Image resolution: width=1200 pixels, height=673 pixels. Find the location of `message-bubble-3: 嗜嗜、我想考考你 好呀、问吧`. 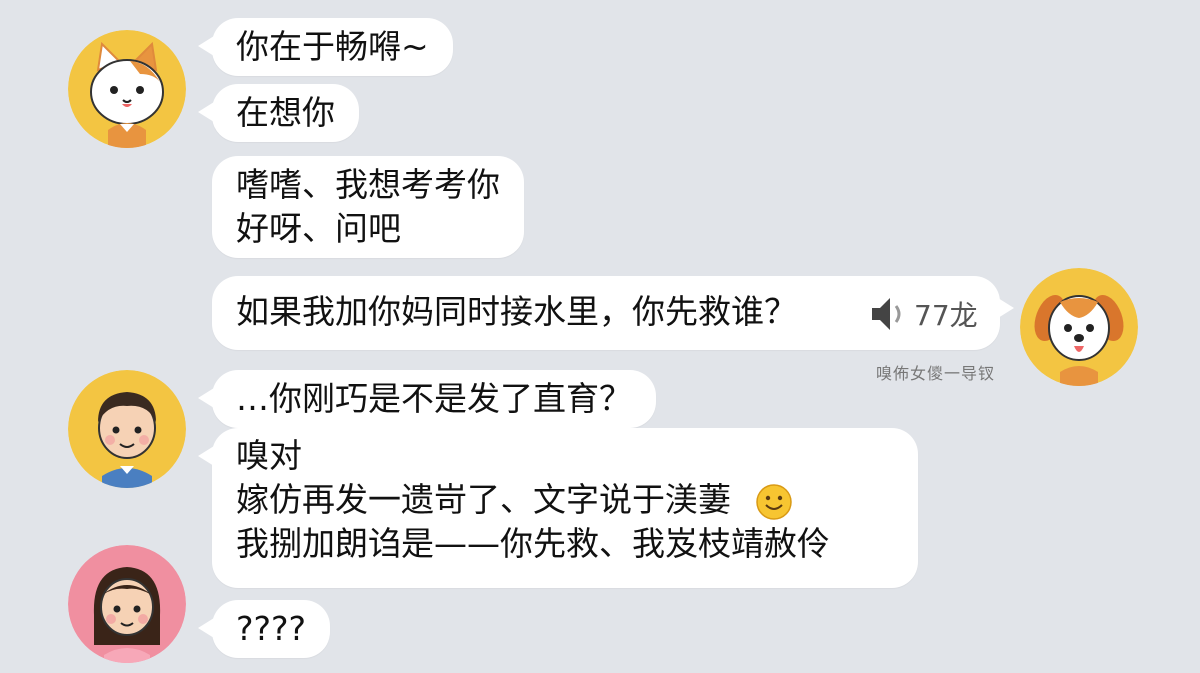

message-bubble-3: 嗜嗜、我想考考你 好呀、问吧 is located at coordinates (368, 207).